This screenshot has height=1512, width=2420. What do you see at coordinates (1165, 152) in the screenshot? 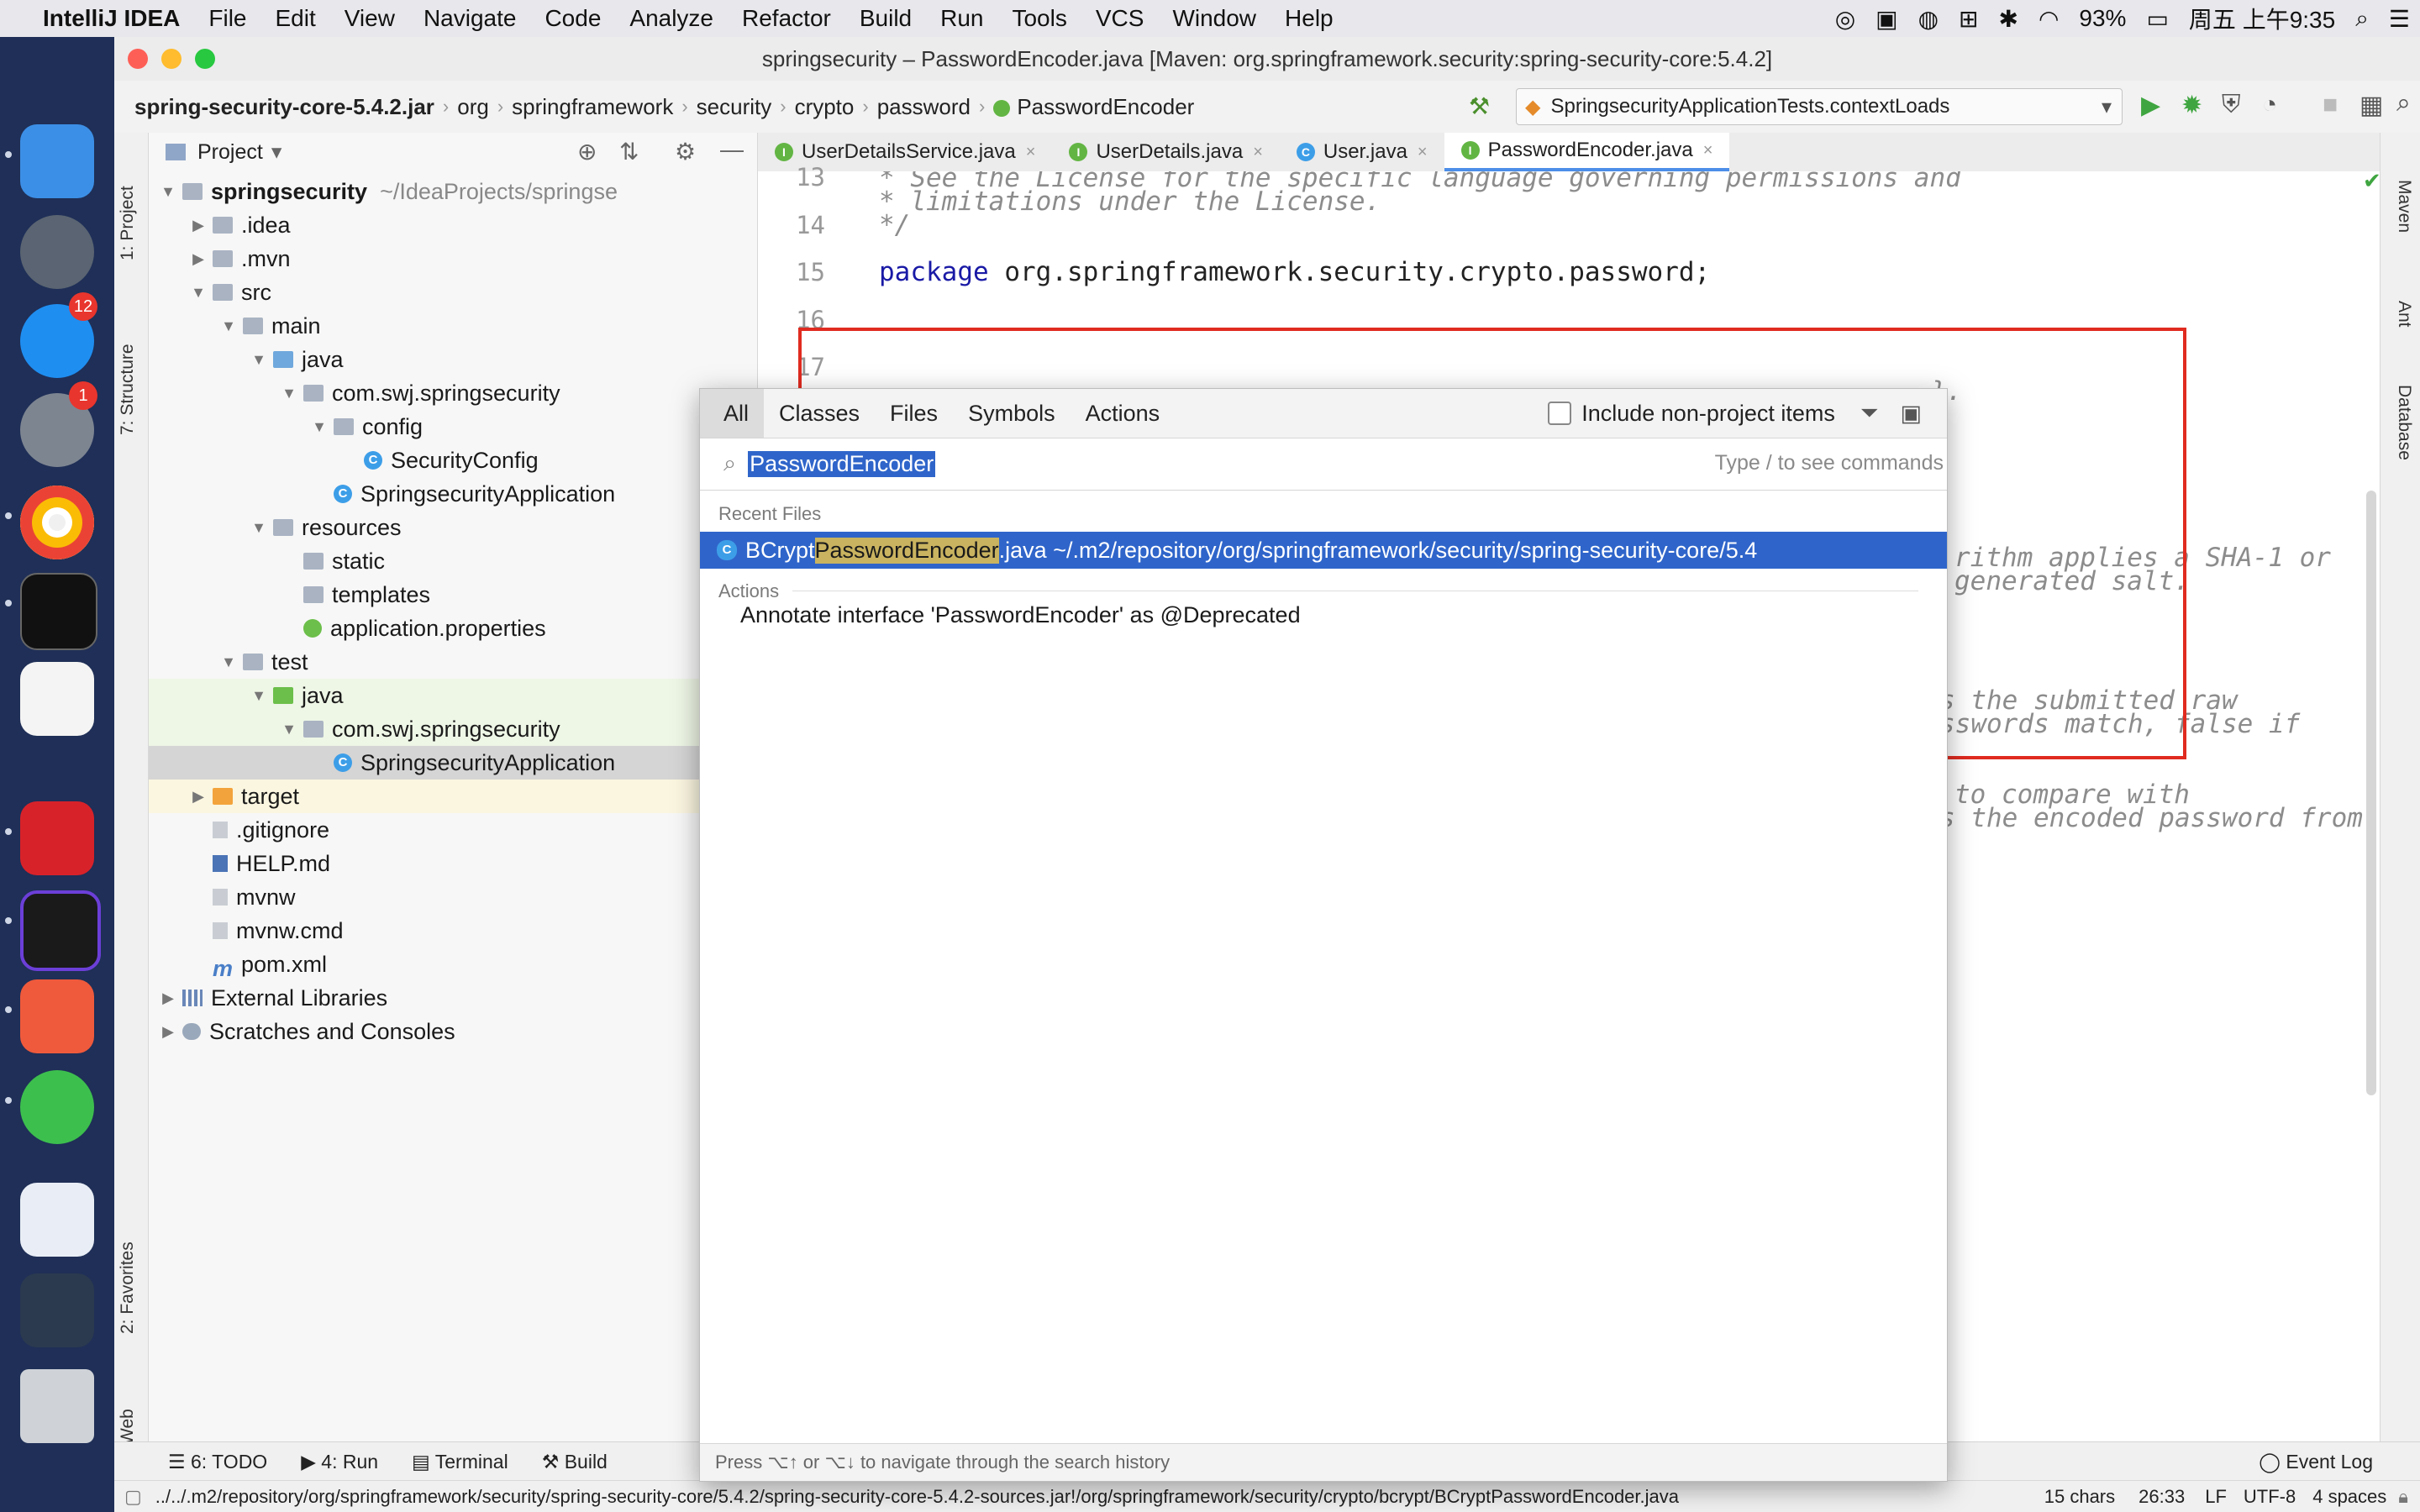
I see `tab-userdetails: I UserDetails.java ×` at bounding box center [1165, 152].